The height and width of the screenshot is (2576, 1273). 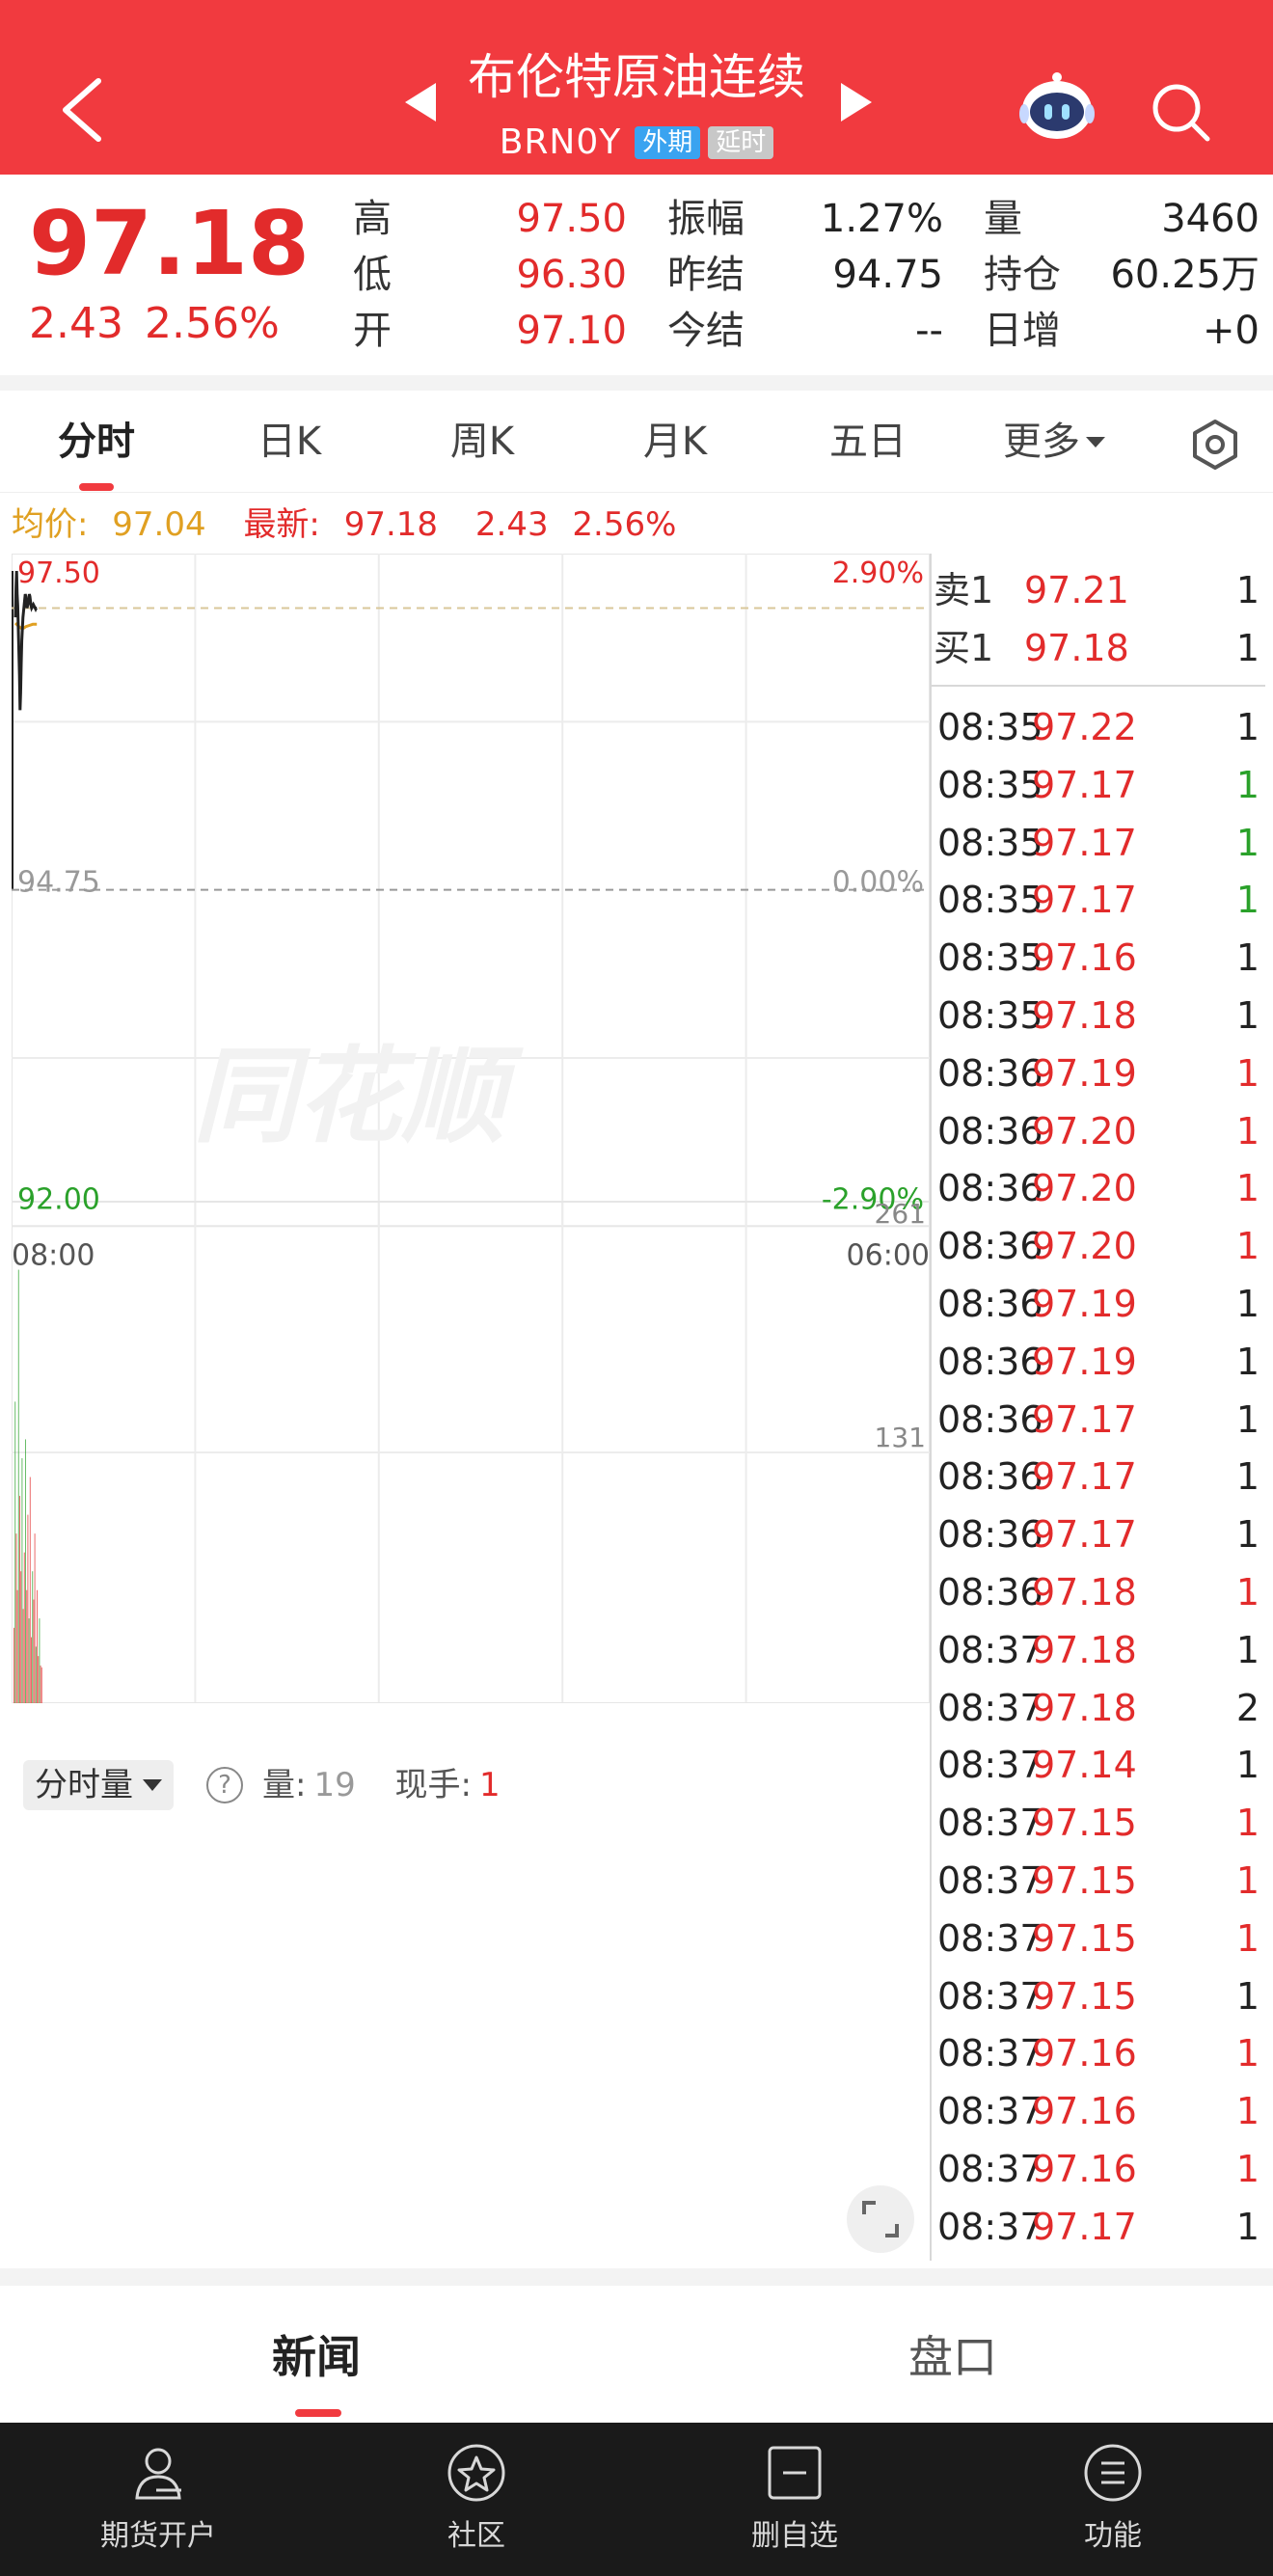 What do you see at coordinates (888, 1255) in the screenshot?
I see `x-label-end: 06:00` at bounding box center [888, 1255].